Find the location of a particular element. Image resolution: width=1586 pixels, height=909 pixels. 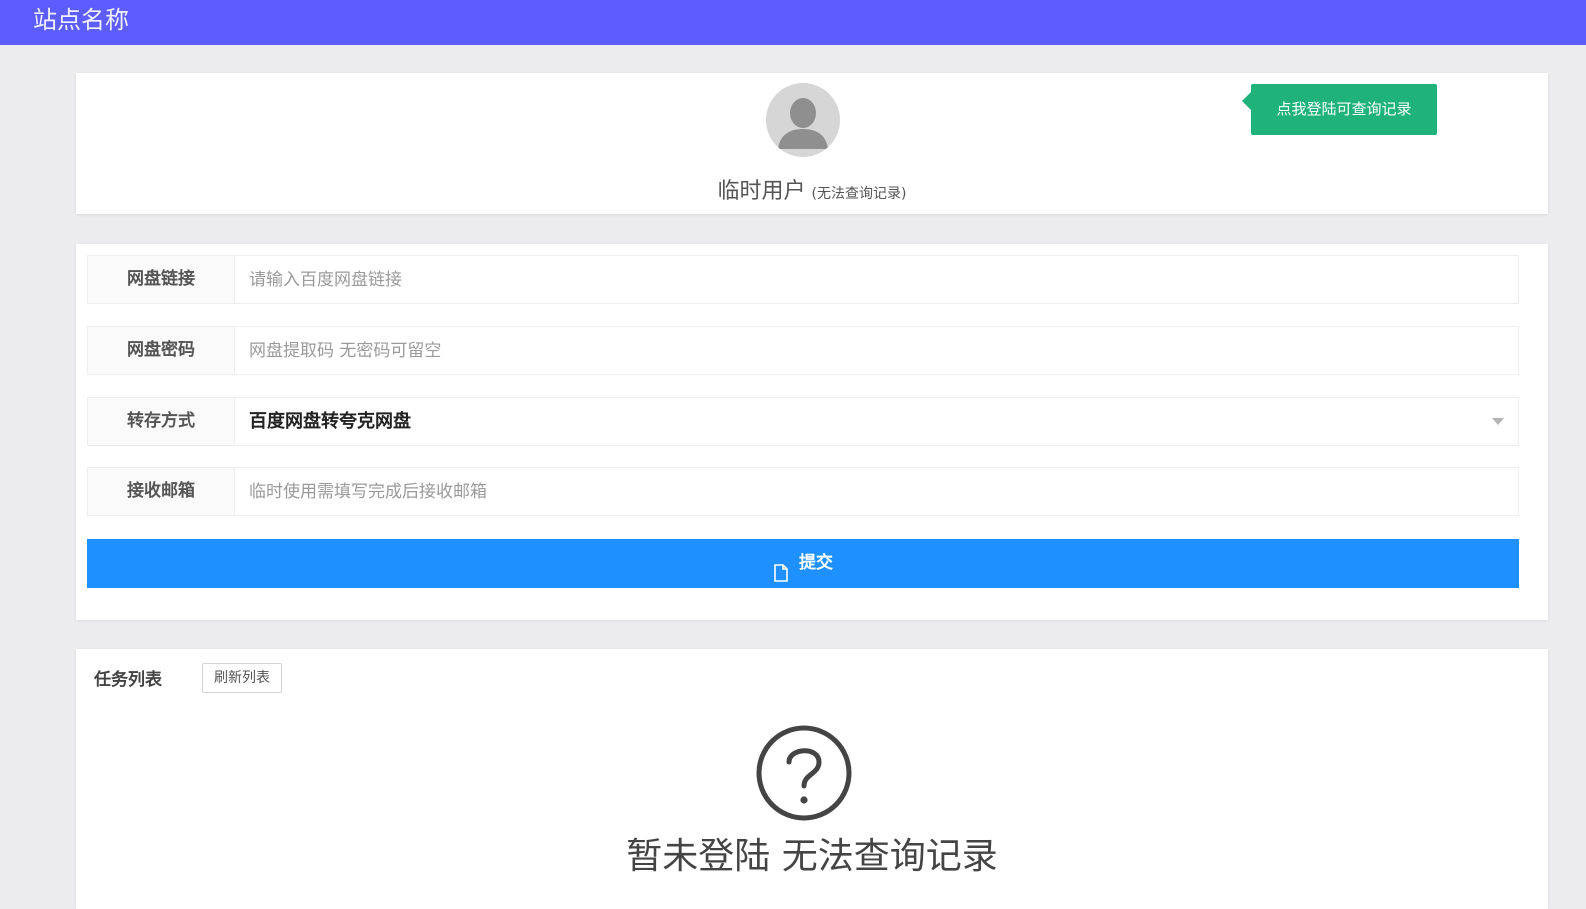

username: 临时用户 (无法查询记录) is located at coordinates (812, 189).